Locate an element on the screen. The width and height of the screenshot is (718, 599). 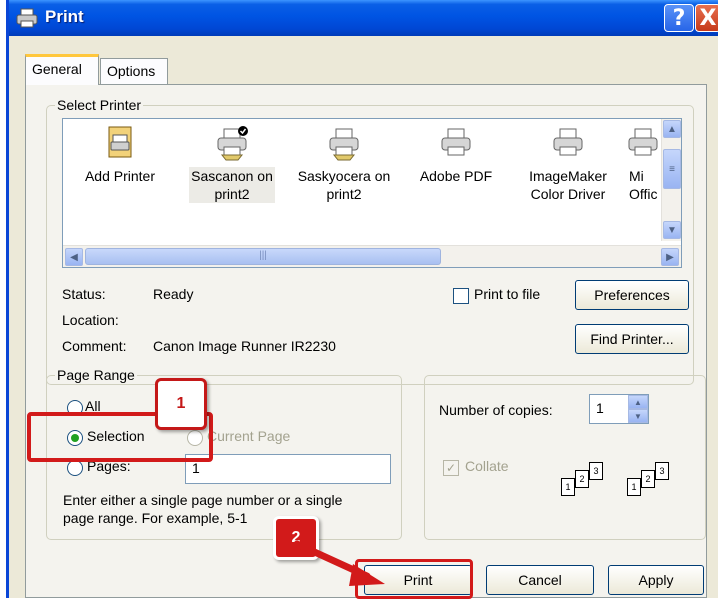
printer-label: Adobe PDF is located at coordinates (456, 176).